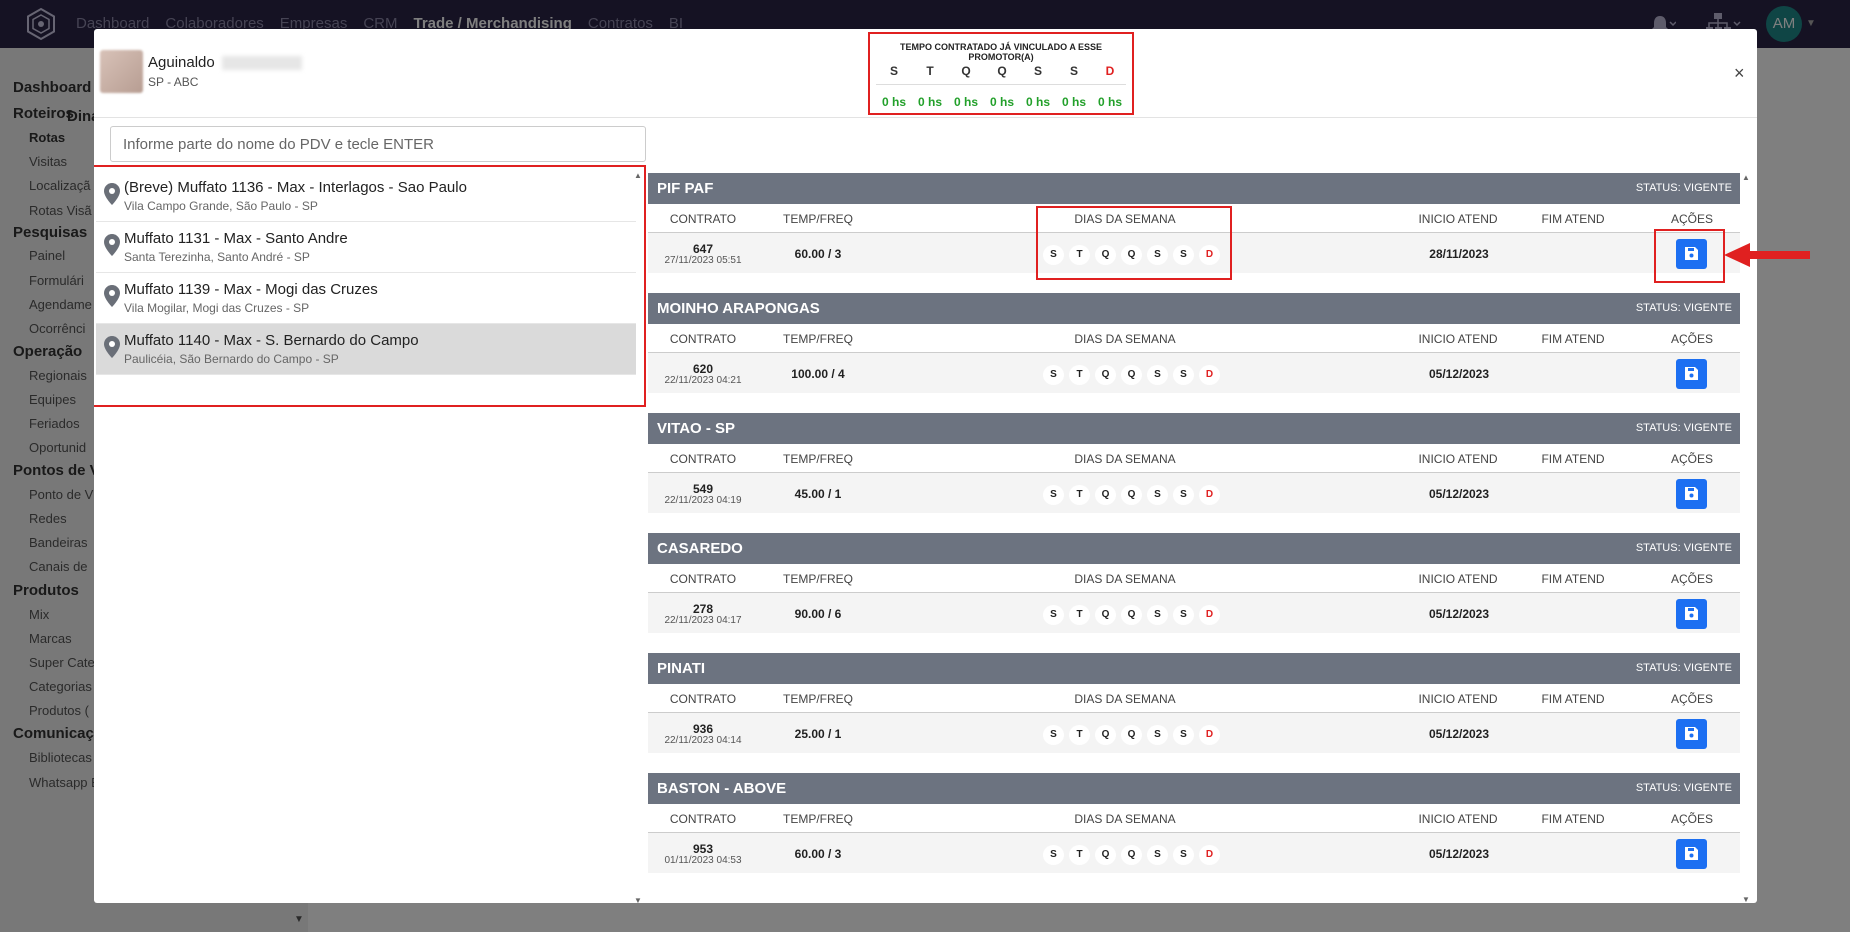 This screenshot has height=932, width=1850. What do you see at coordinates (1746, 177) in the screenshot?
I see `contracts-scroll-up-icon: ▲` at bounding box center [1746, 177].